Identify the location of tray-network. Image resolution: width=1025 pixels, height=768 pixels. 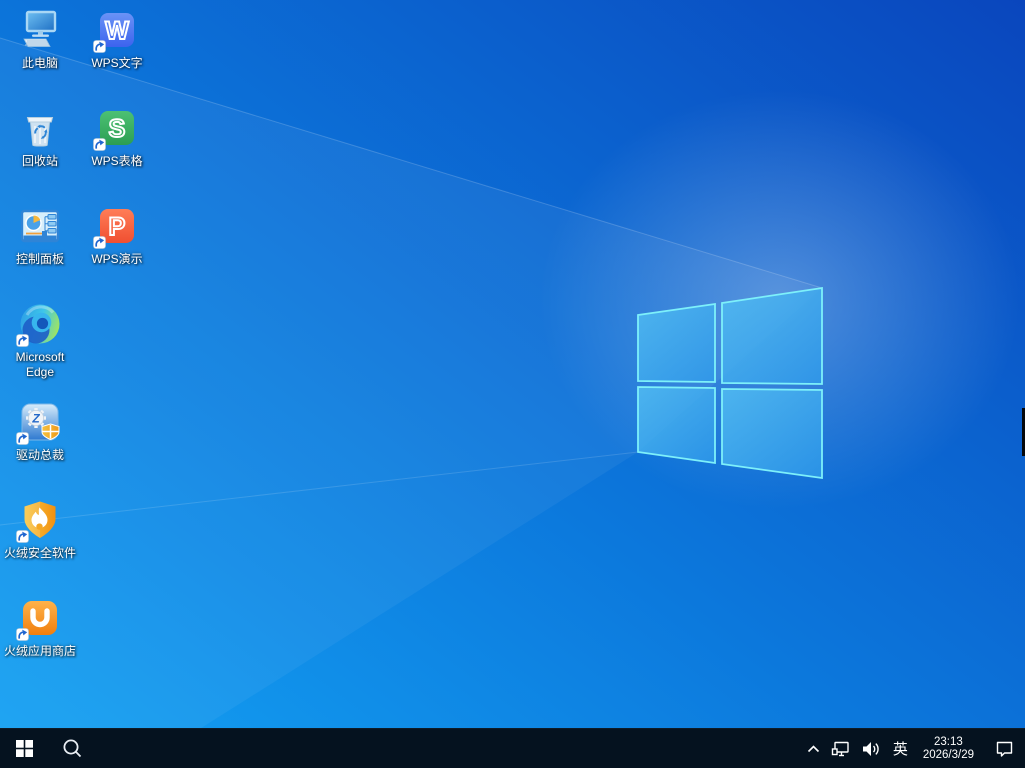
(841, 748).